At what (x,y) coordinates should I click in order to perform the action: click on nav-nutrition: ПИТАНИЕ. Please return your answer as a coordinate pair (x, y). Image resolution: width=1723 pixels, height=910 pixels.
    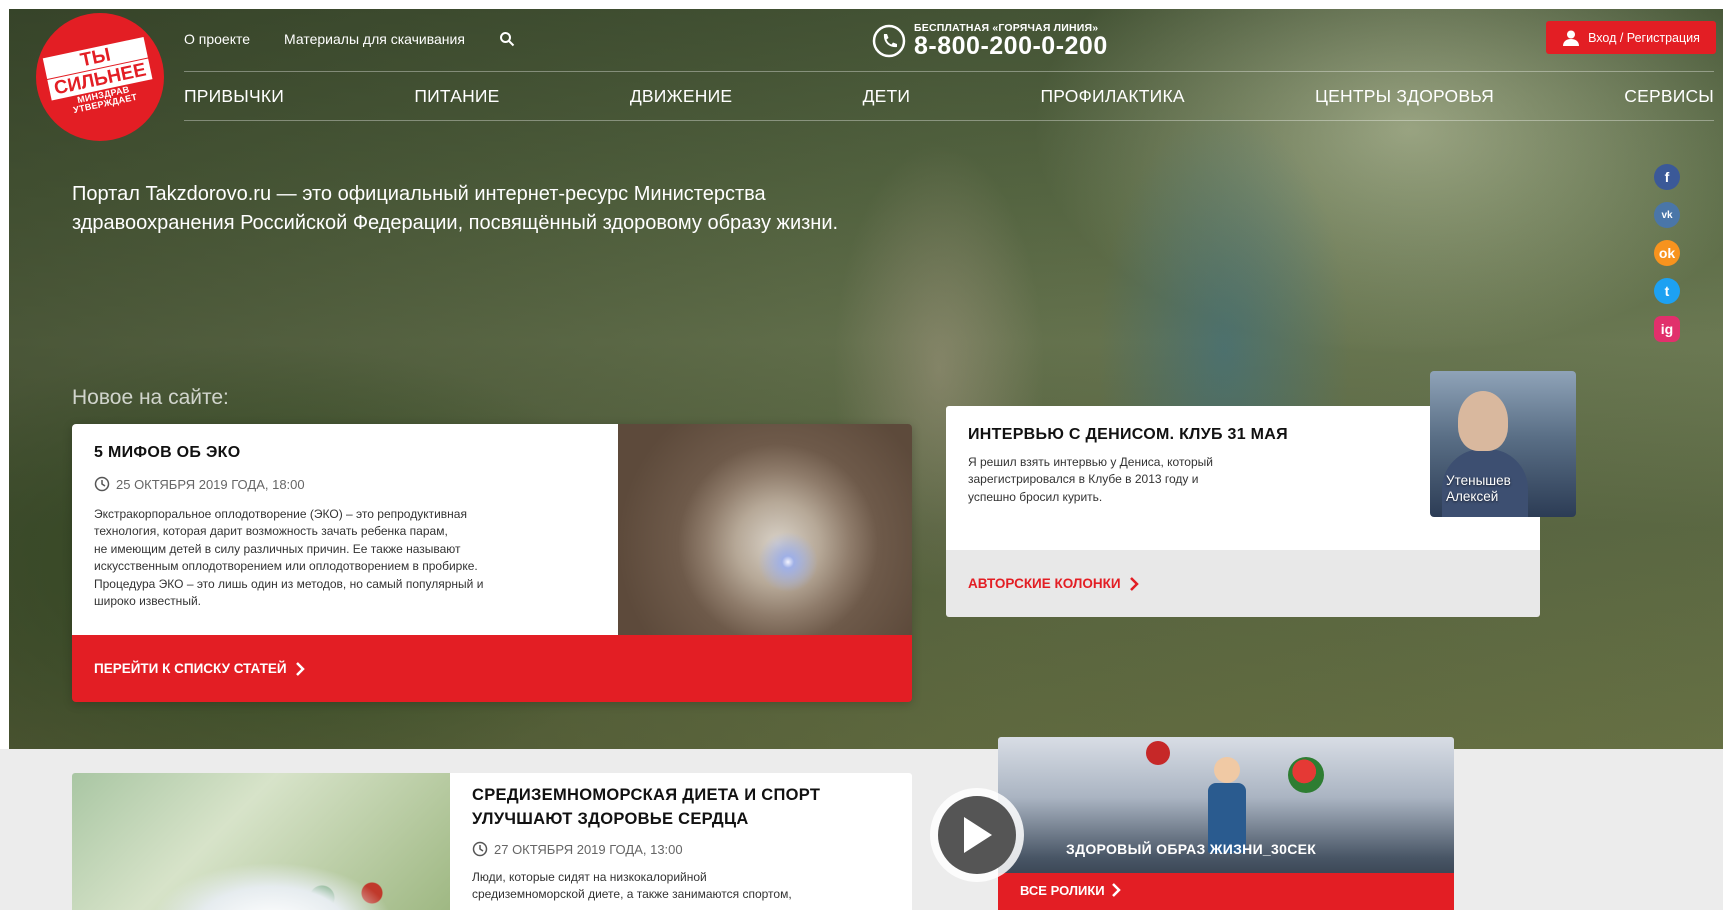
    Looking at the image, I should click on (456, 96).